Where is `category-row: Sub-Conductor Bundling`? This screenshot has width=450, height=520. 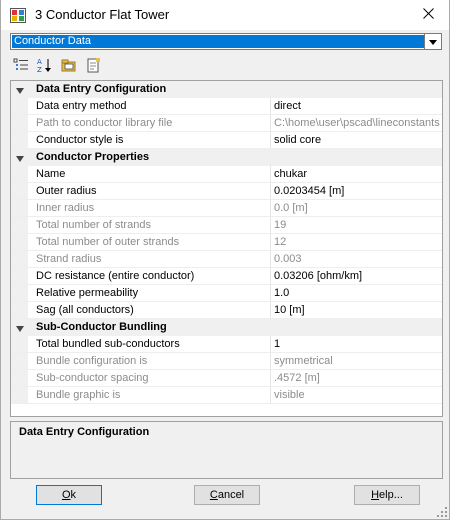
category-row: Sub-Conductor Bundling is located at coordinates (226, 327).